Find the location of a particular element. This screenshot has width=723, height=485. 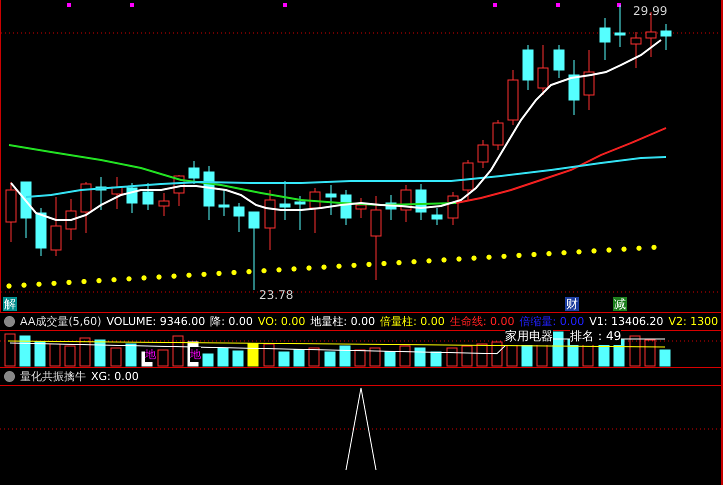

indicator-title: AA成交量(5,60) is located at coordinates (61, 321).